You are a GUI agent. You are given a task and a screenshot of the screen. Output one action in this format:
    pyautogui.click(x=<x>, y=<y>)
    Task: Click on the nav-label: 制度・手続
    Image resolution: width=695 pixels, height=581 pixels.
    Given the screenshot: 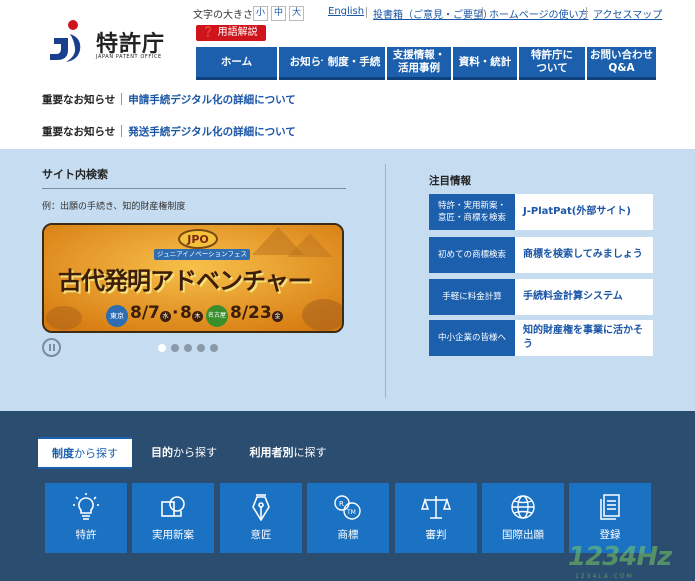 What is the action you would take?
    pyautogui.click(x=354, y=61)
    